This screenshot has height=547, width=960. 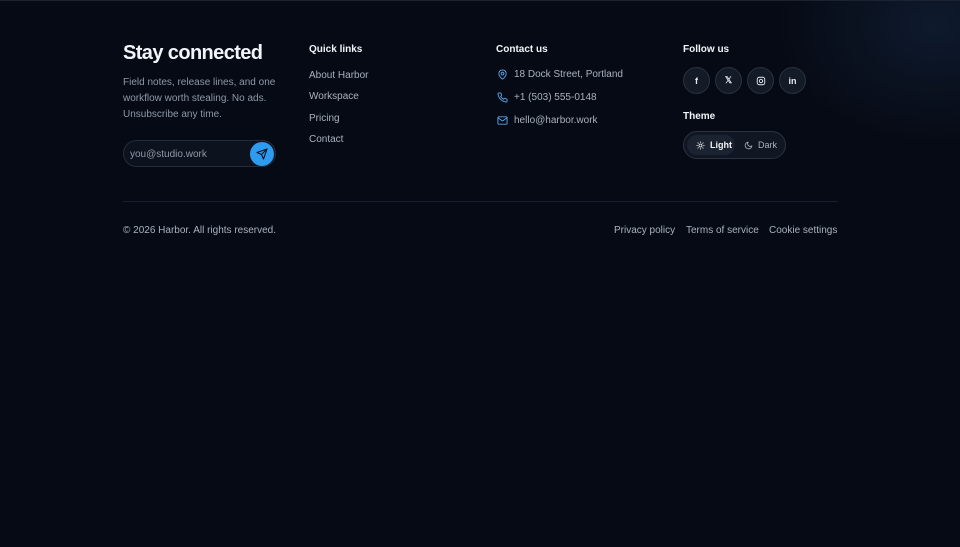 What do you see at coordinates (568, 74) in the screenshot?
I see `address-text: 18 Dock Street, Portland` at bounding box center [568, 74].